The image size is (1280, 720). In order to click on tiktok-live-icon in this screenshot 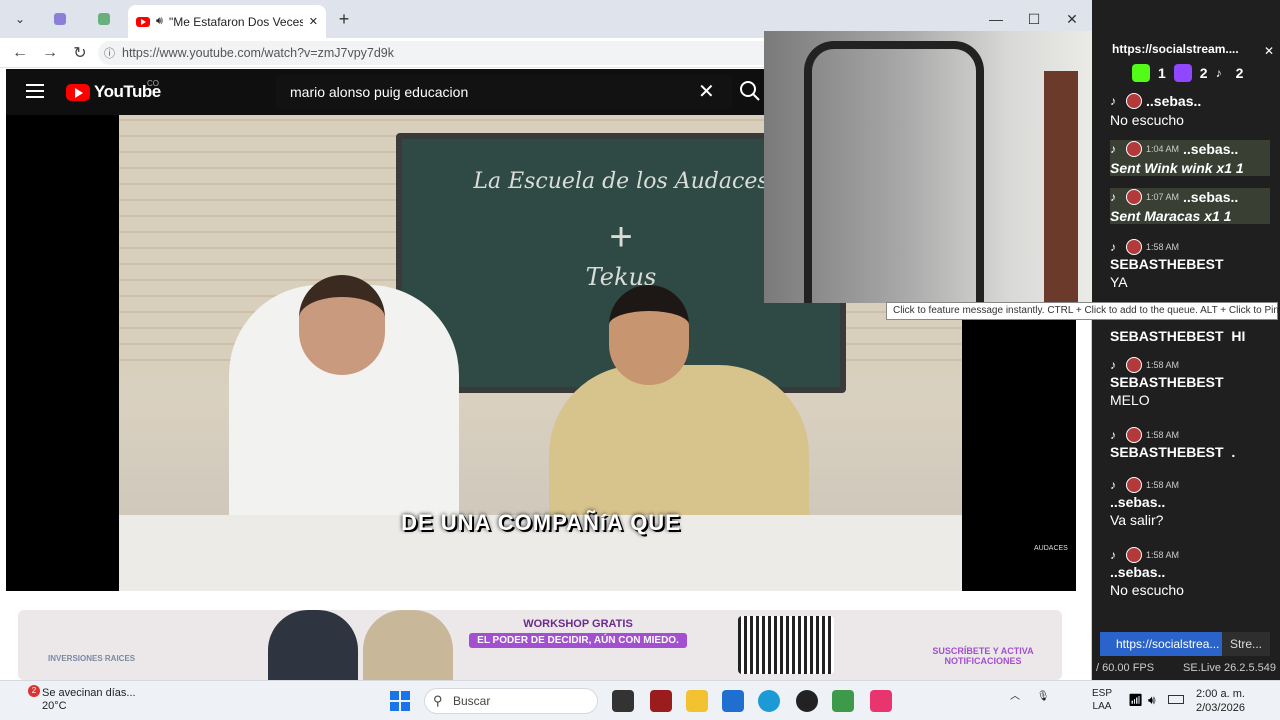, I will do `click(881, 701)`.